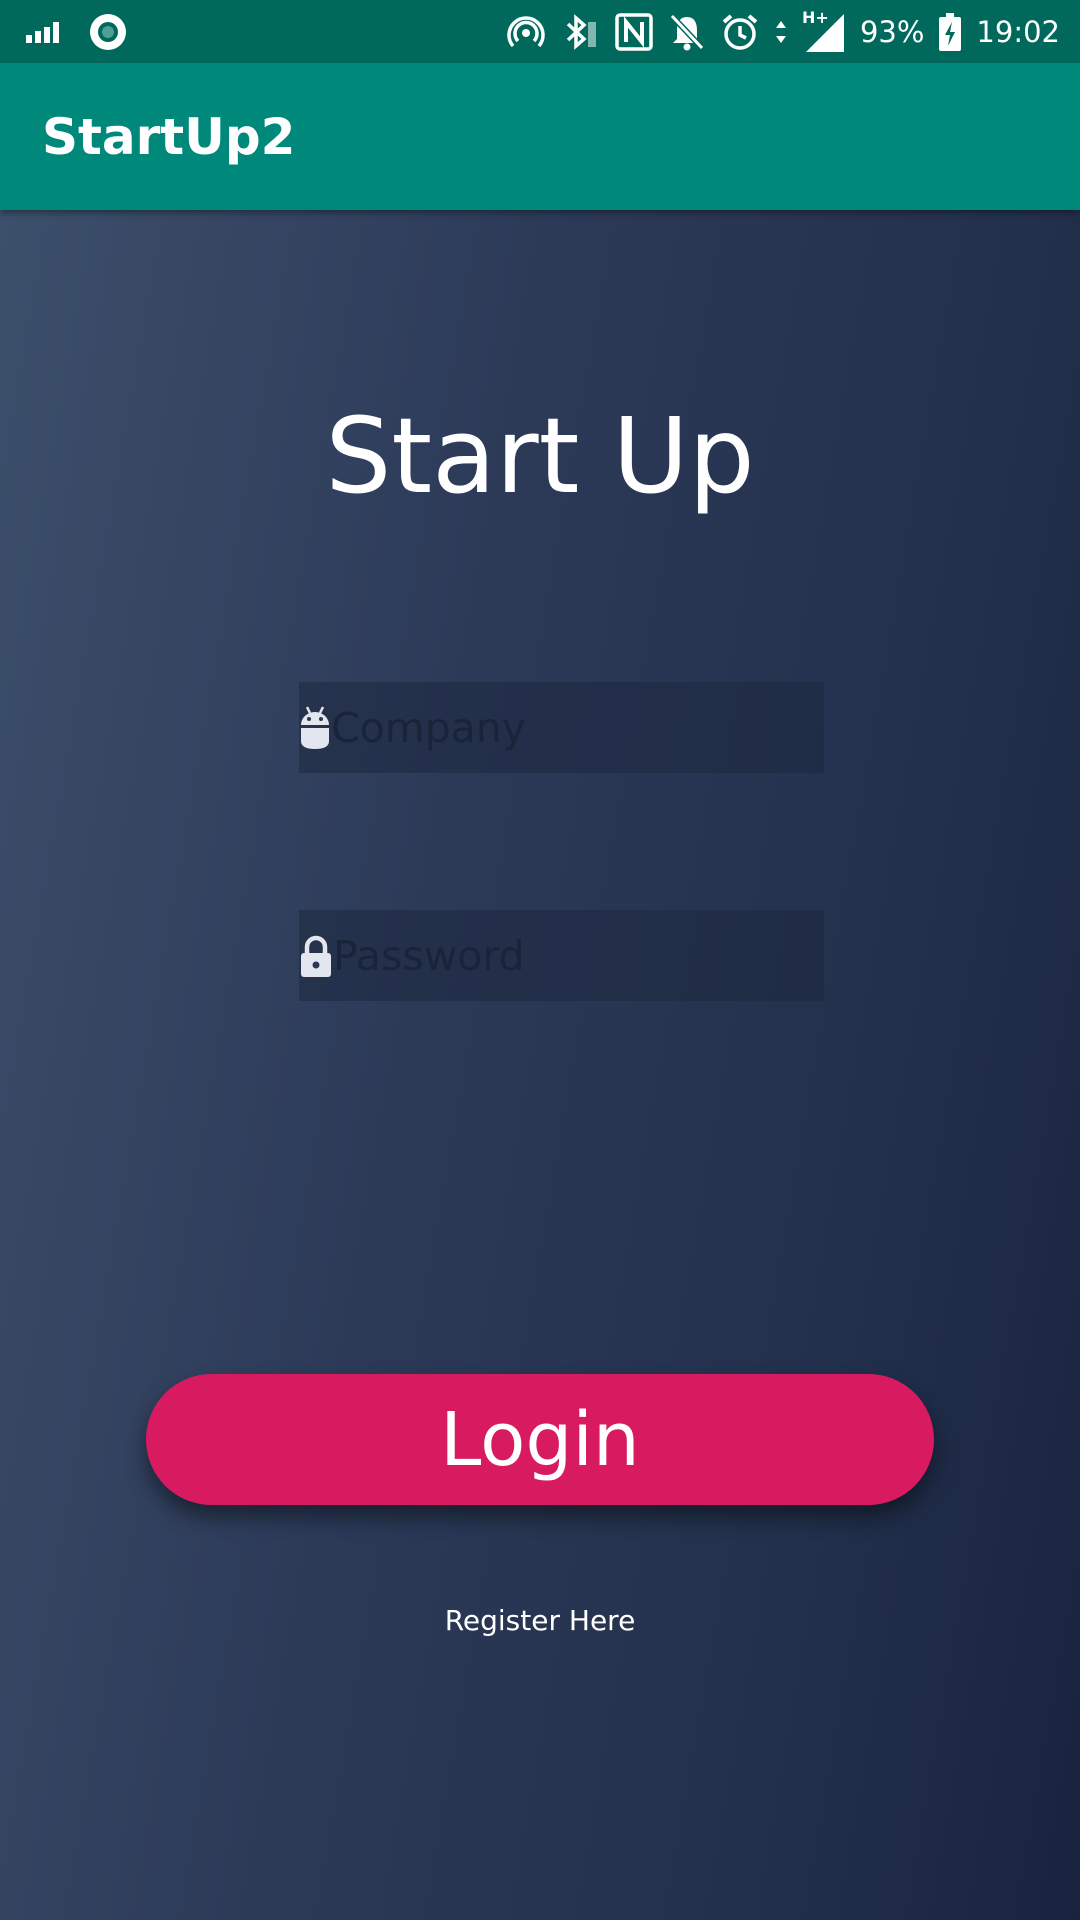 Image resolution: width=1080 pixels, height=1920 pixels. Describe the element at coordinates (590, 955) in the screenshot. I see `password-input` at that location.